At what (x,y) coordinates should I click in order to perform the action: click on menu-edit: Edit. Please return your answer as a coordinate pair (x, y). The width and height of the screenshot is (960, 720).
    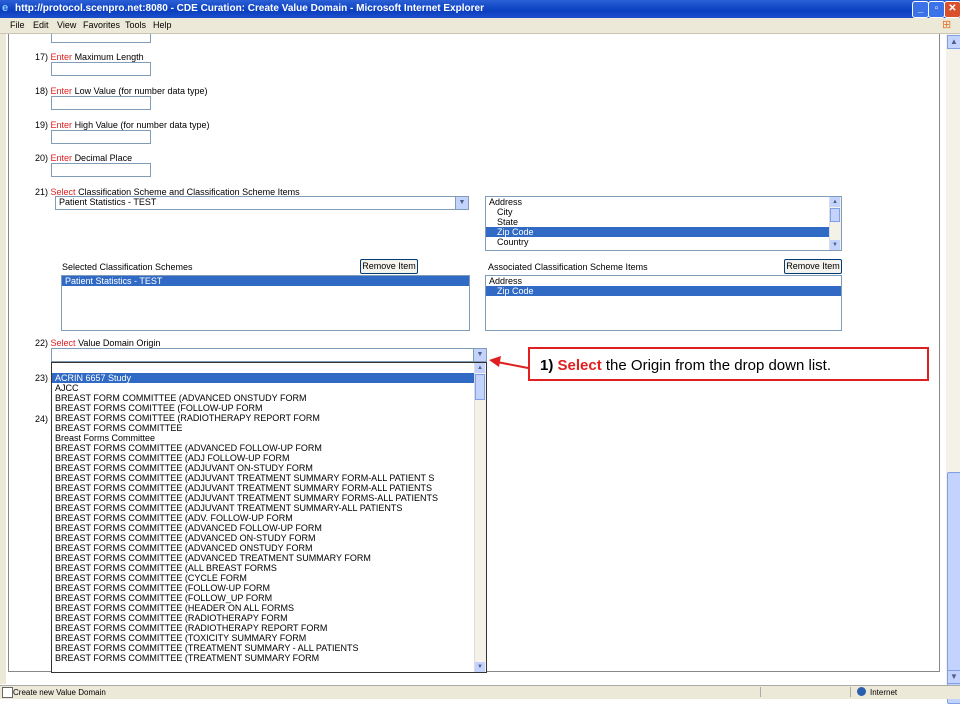
    Looking at the image, I should click on (41, 25).